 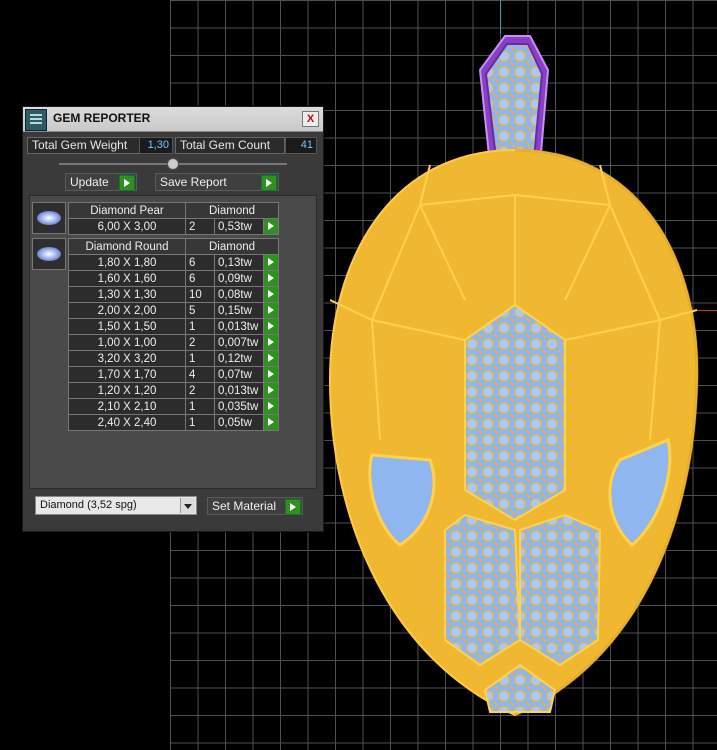 What do you see at coordinates (239, 278) in the screenshot?
I see `gem-weight: 0,09tw` at bounding box center [239, 278].